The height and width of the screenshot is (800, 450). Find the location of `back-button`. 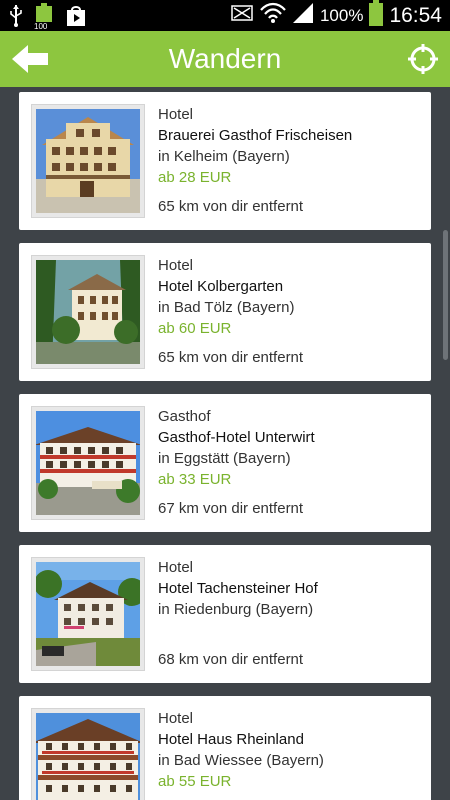

back-button is located at coordinates (31, 59).